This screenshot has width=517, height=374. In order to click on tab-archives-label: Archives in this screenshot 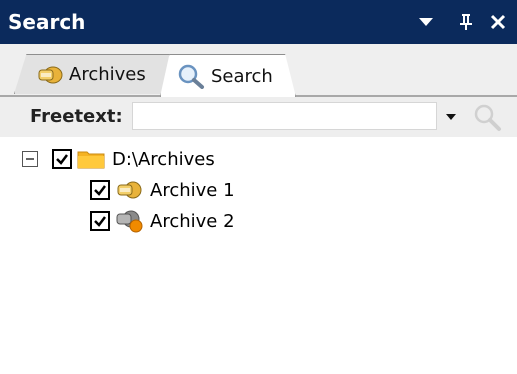, I will do `click(107, 74)`.